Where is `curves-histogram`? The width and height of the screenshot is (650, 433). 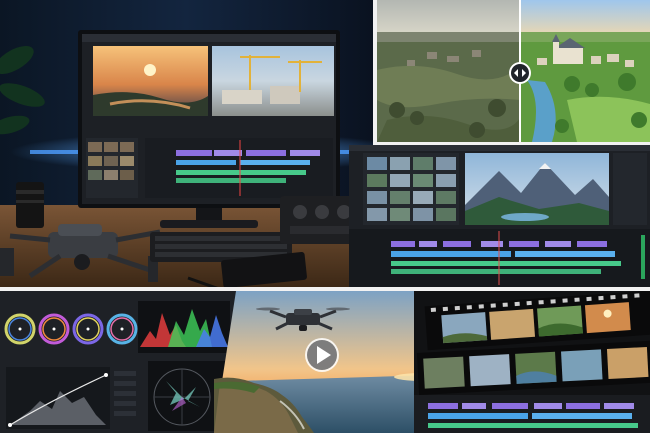
curves-histogram is located at coordinates (58, 398).